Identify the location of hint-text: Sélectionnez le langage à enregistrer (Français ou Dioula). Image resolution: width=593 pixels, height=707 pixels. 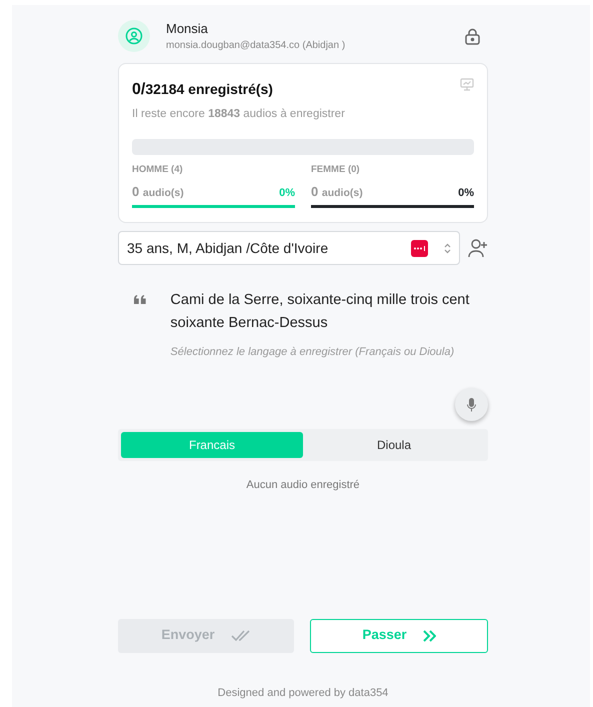
(313, 352).